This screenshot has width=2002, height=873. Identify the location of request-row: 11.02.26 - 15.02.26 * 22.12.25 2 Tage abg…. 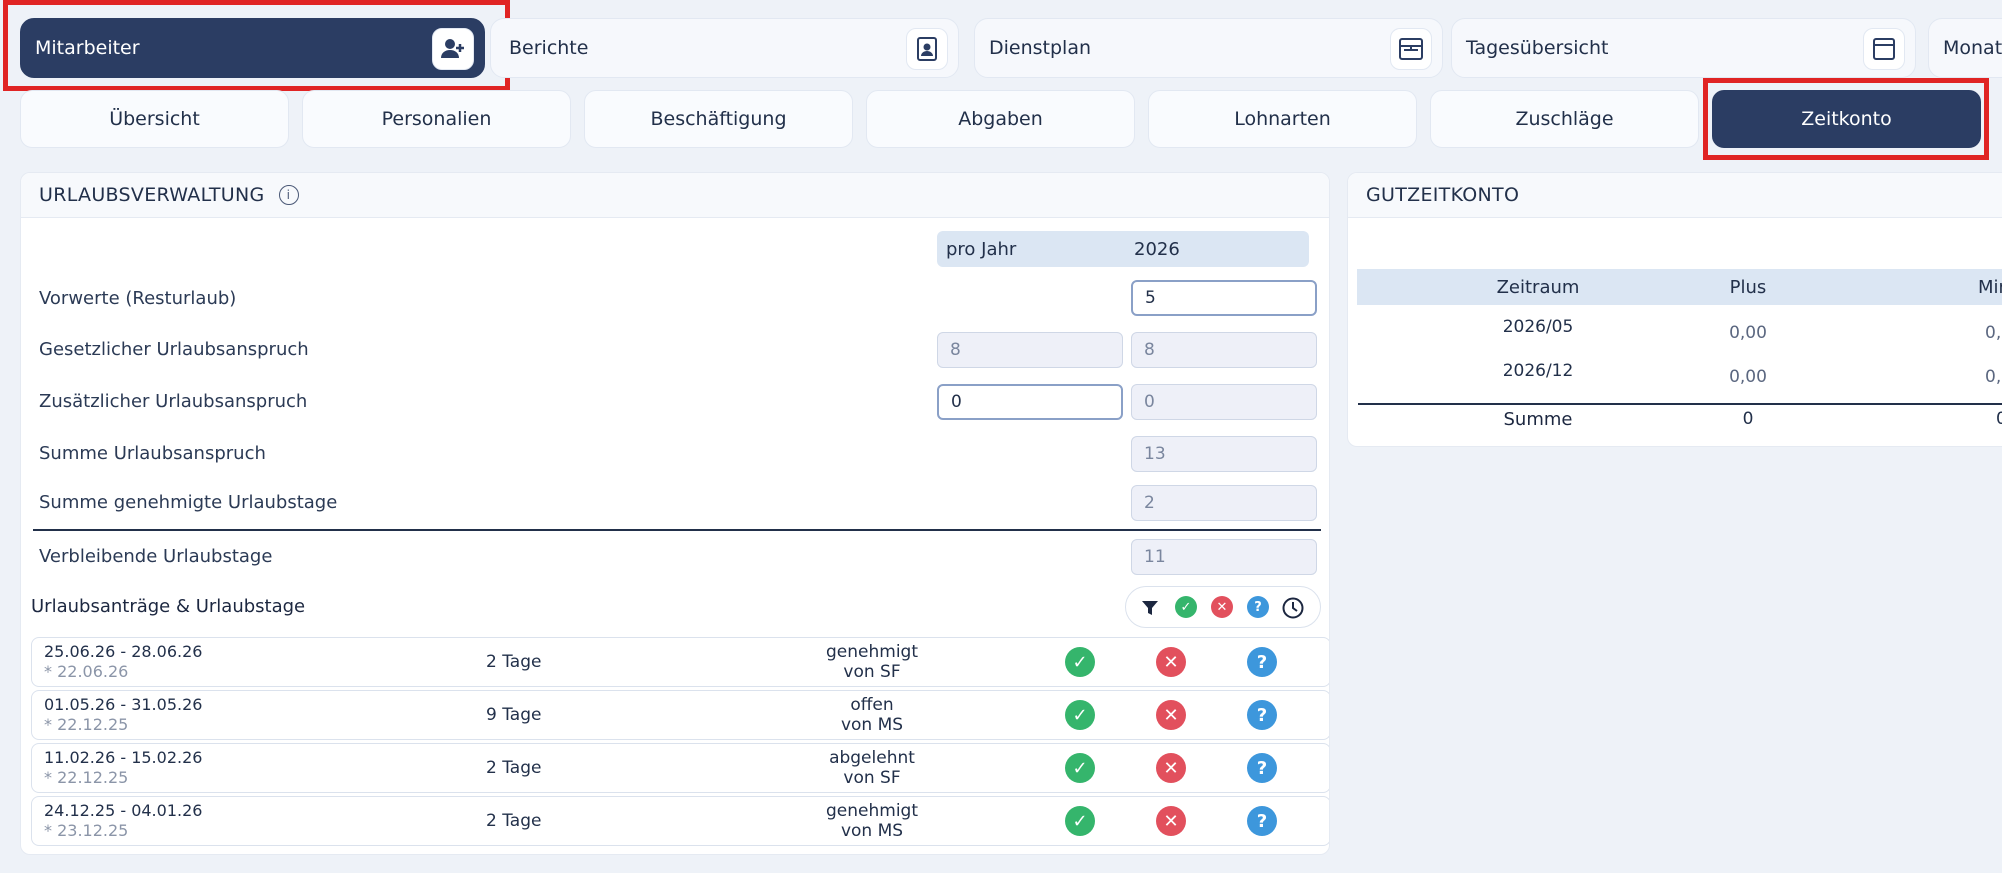
(680, 768).